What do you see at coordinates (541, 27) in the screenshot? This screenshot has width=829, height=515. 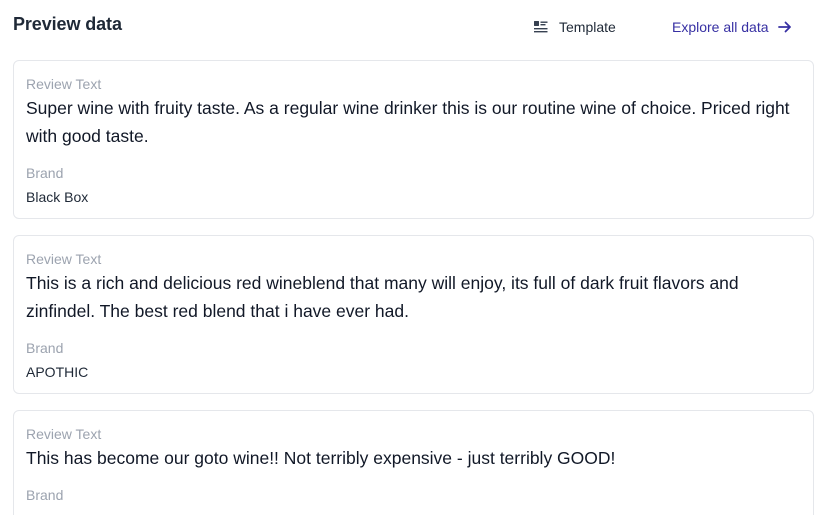 I see `list-layout-icon` at bounding box center [541, 27].